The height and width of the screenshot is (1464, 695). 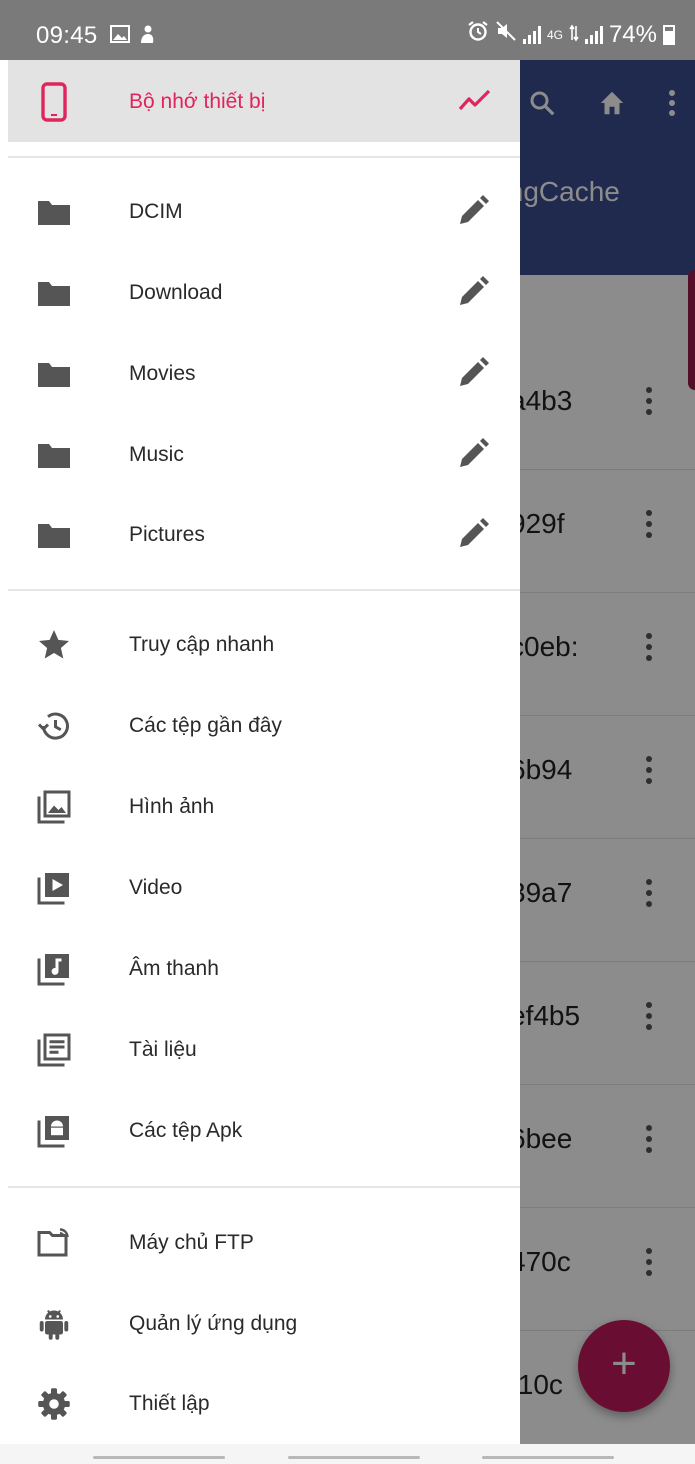 I want to click on folder-label: Download, so click(x=176, y=292).